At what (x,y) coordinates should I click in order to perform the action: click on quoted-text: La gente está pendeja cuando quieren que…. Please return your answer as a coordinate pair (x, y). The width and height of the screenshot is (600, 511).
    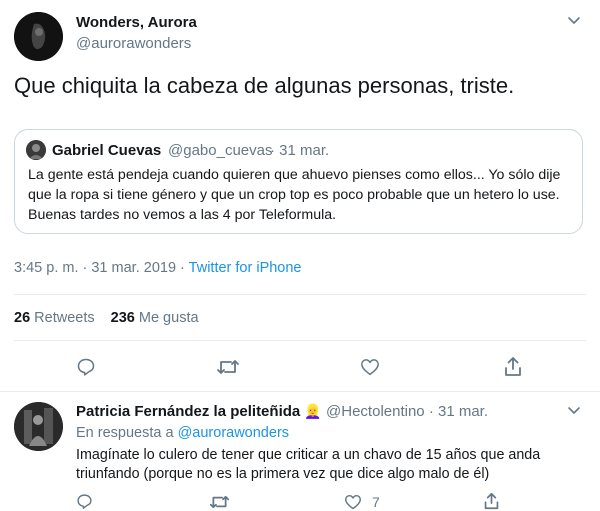
    Looking at the image, I should click on (294, 195).